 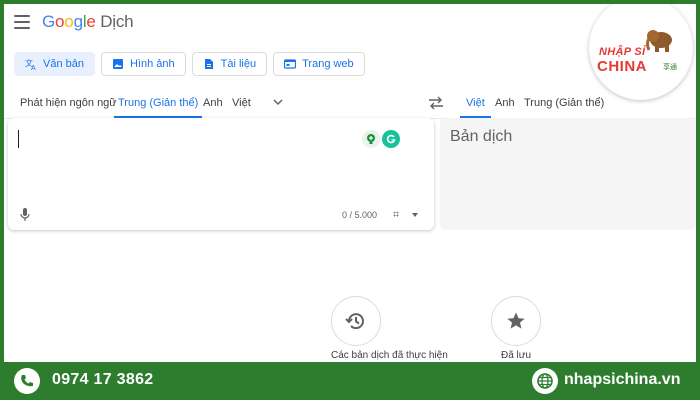 I want to click on target-lang-vietnamese: Việt, so click(x=475, y=103).